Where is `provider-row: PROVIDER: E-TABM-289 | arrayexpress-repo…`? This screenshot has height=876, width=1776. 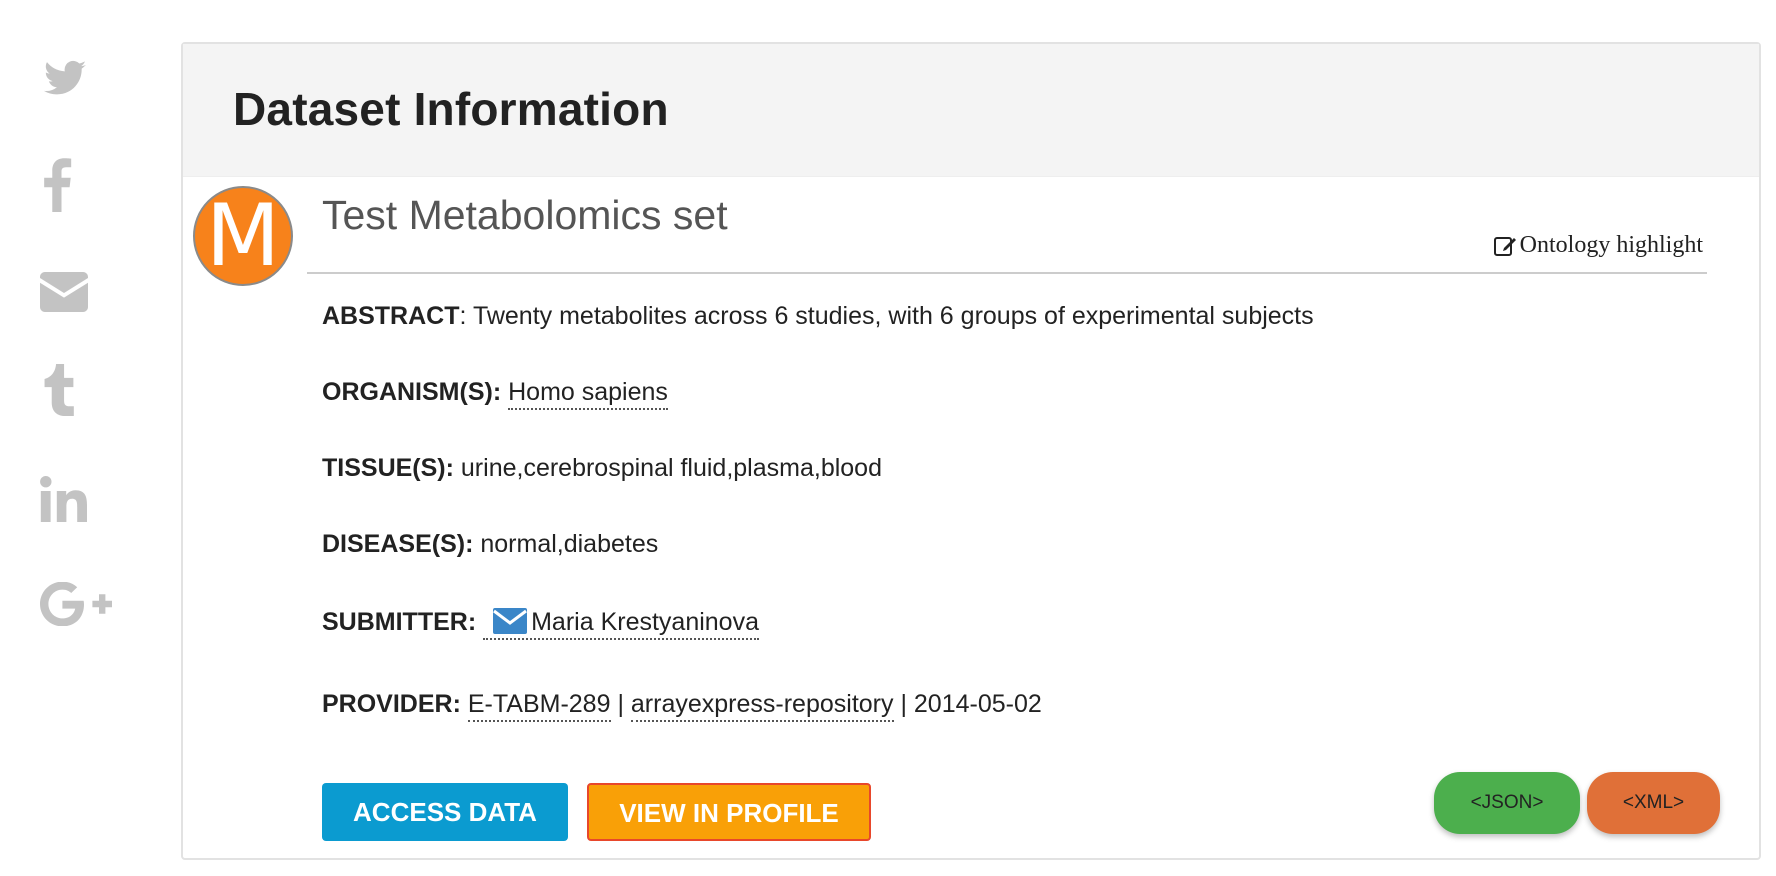
provider-row: PROVIDER: E-TABM-289 | arrayexpress-repo… is located at coordinates (682, 706).